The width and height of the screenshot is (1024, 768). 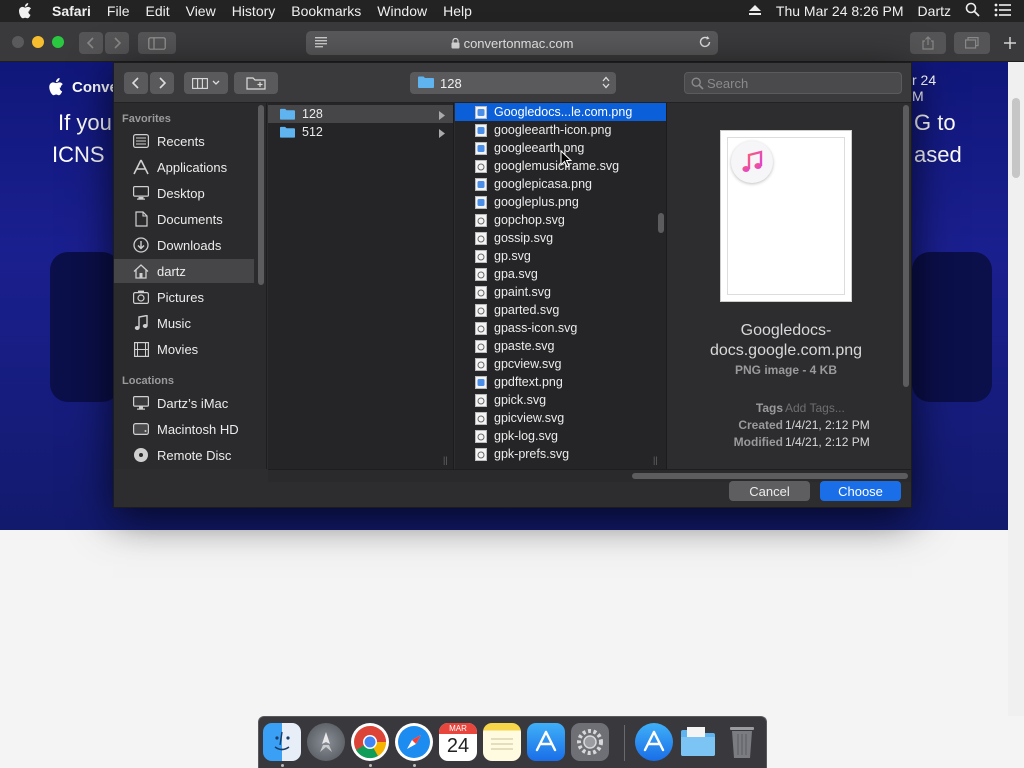 I want to click on menu-file: File, so click(x=118, y=11).